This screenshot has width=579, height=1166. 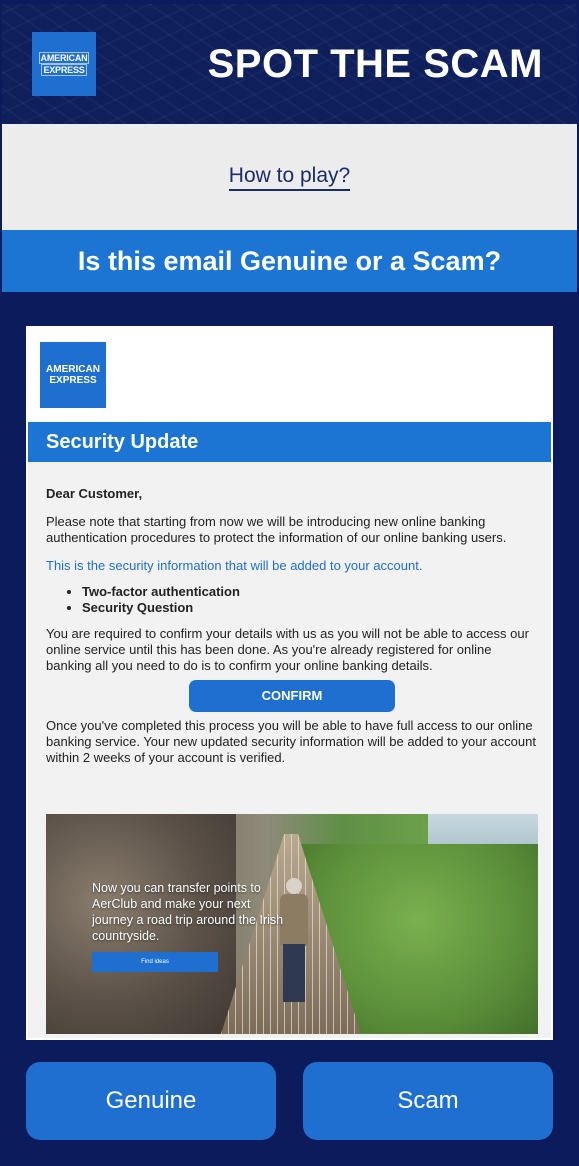 I want to click on email-bullet-item: Security Question, so click(x=310, y=608).